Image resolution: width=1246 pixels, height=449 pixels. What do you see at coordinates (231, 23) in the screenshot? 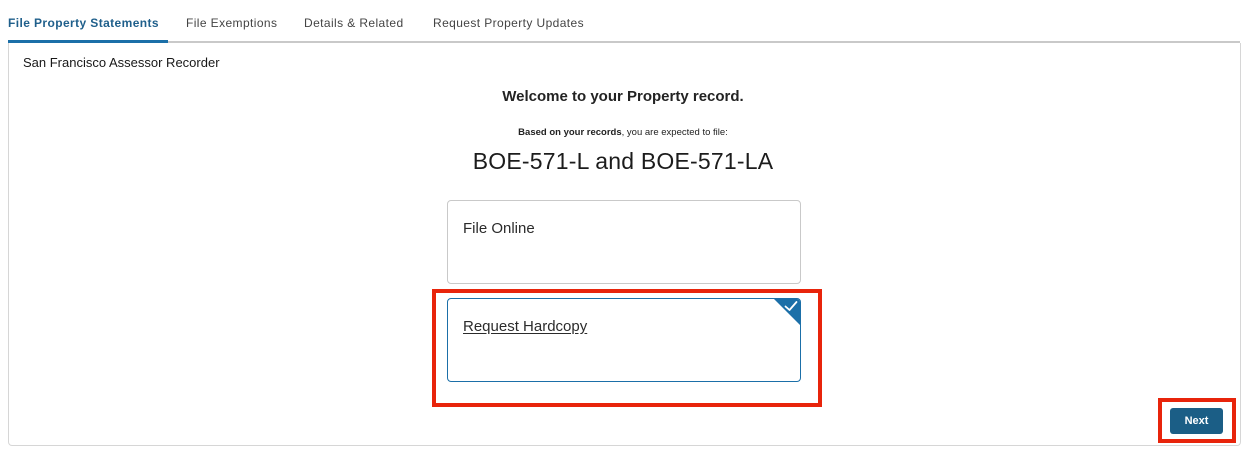
I see `tab-file-exemptions: File Exemptions` at bounding box center [231, 23].